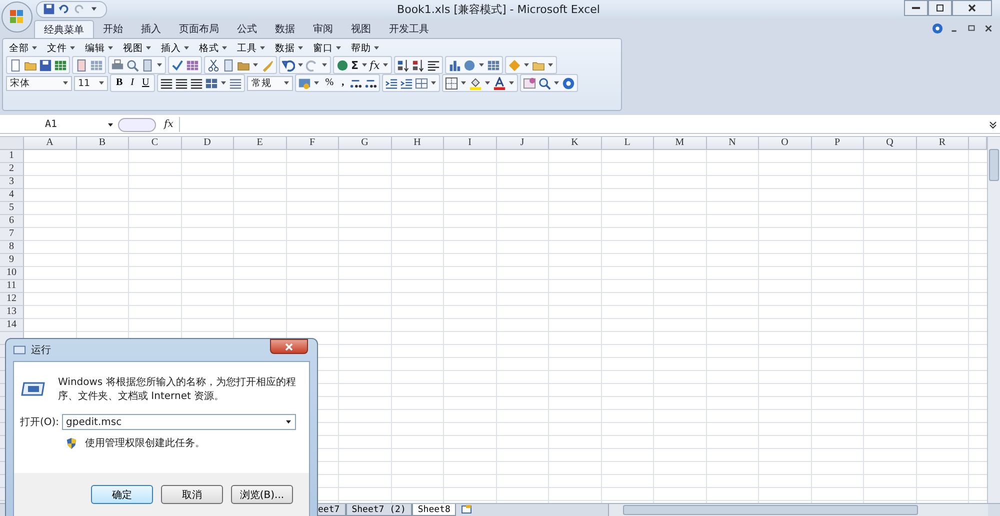  What do you see at coordinates (133, 83) in the screenshot?
I see `font-style-button: I` at bounding box center [133, 83].